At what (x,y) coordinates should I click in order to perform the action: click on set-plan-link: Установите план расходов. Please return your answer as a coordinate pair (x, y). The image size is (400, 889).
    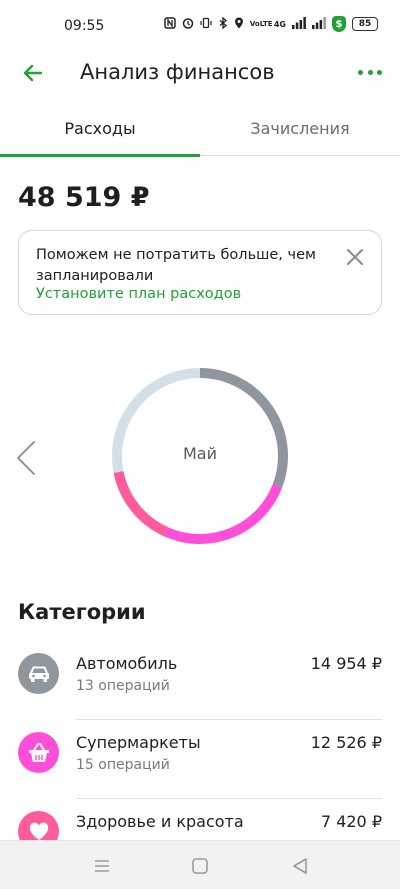
    Looking at the image, I should click on (138, 294).